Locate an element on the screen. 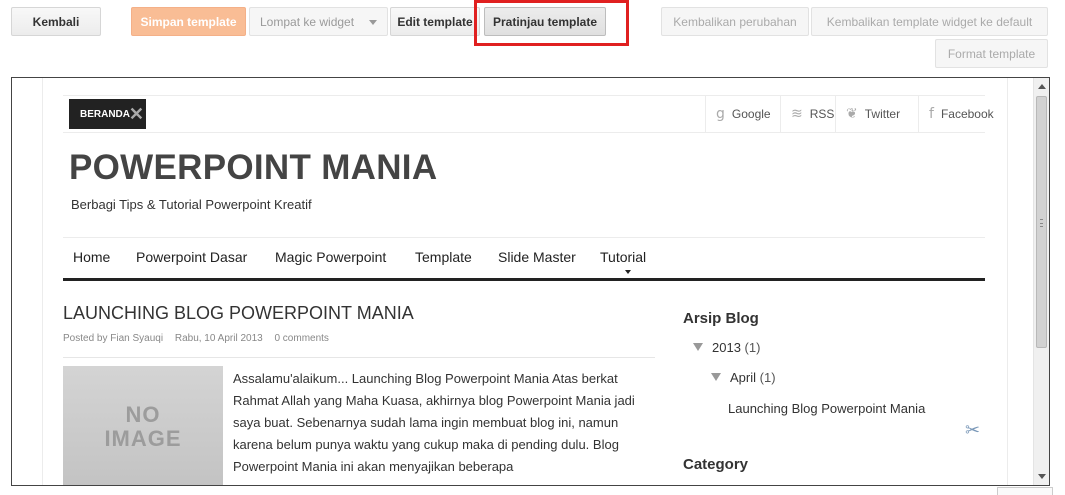 This screenshot has height=495, width=1065. social-rss-label: RSS is located at coordinates (822, 114).